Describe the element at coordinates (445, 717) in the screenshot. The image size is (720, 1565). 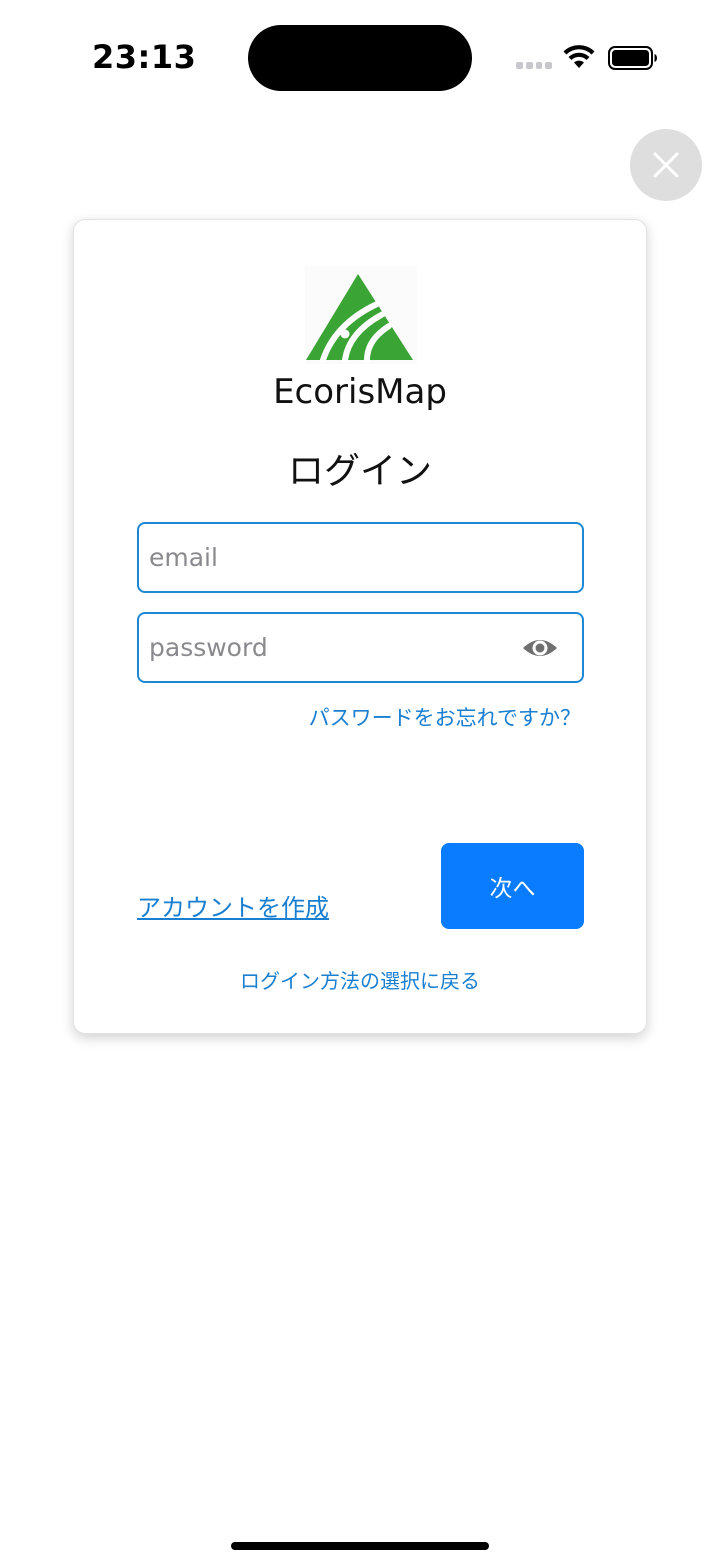
I see `forgot-password-link: パスワードをお忘れですか？` at that location.